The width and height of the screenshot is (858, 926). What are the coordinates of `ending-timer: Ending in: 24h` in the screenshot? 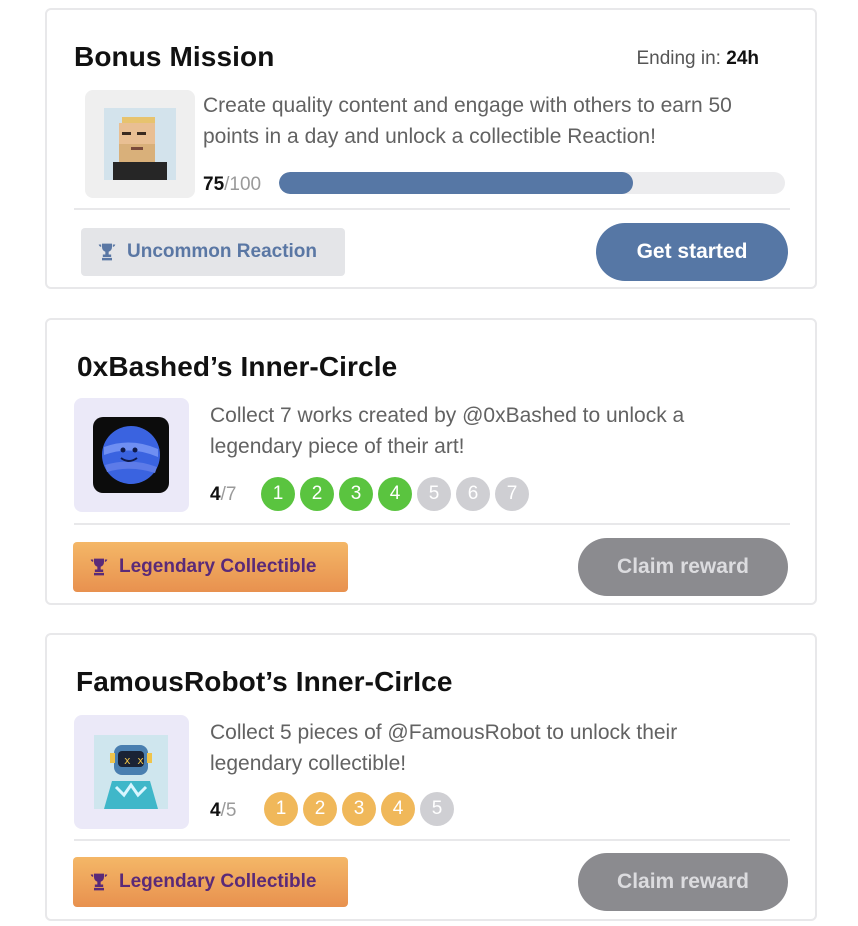 It's located at (697, 59).